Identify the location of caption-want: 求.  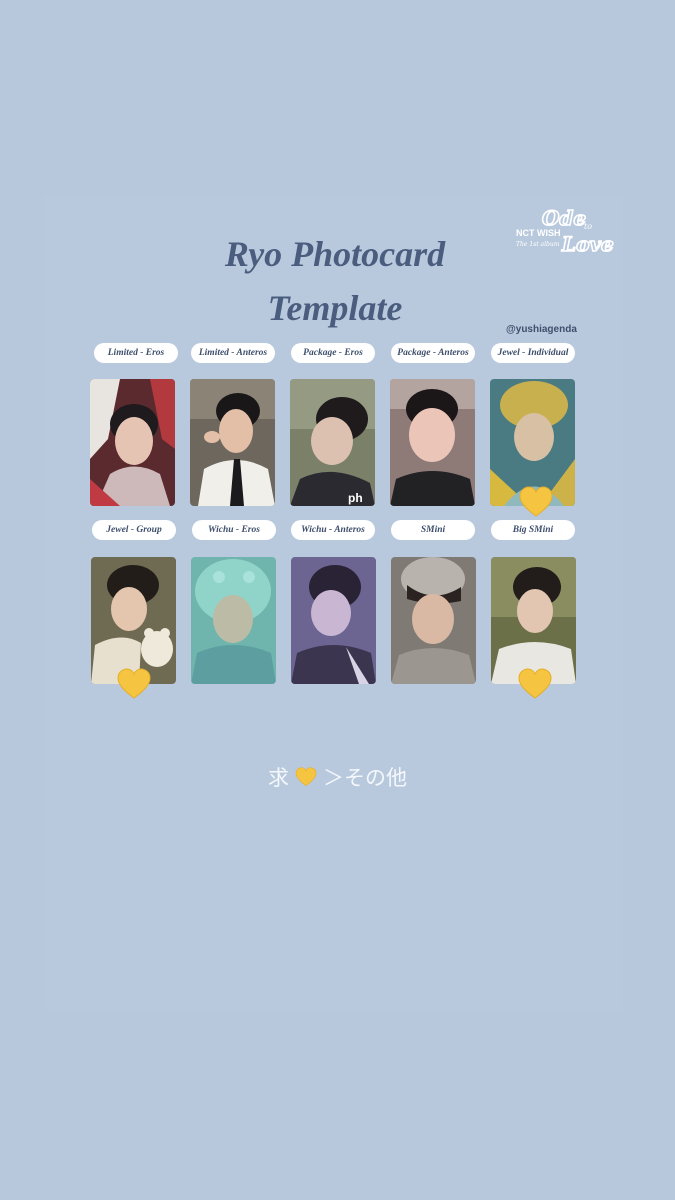
(278, 778).